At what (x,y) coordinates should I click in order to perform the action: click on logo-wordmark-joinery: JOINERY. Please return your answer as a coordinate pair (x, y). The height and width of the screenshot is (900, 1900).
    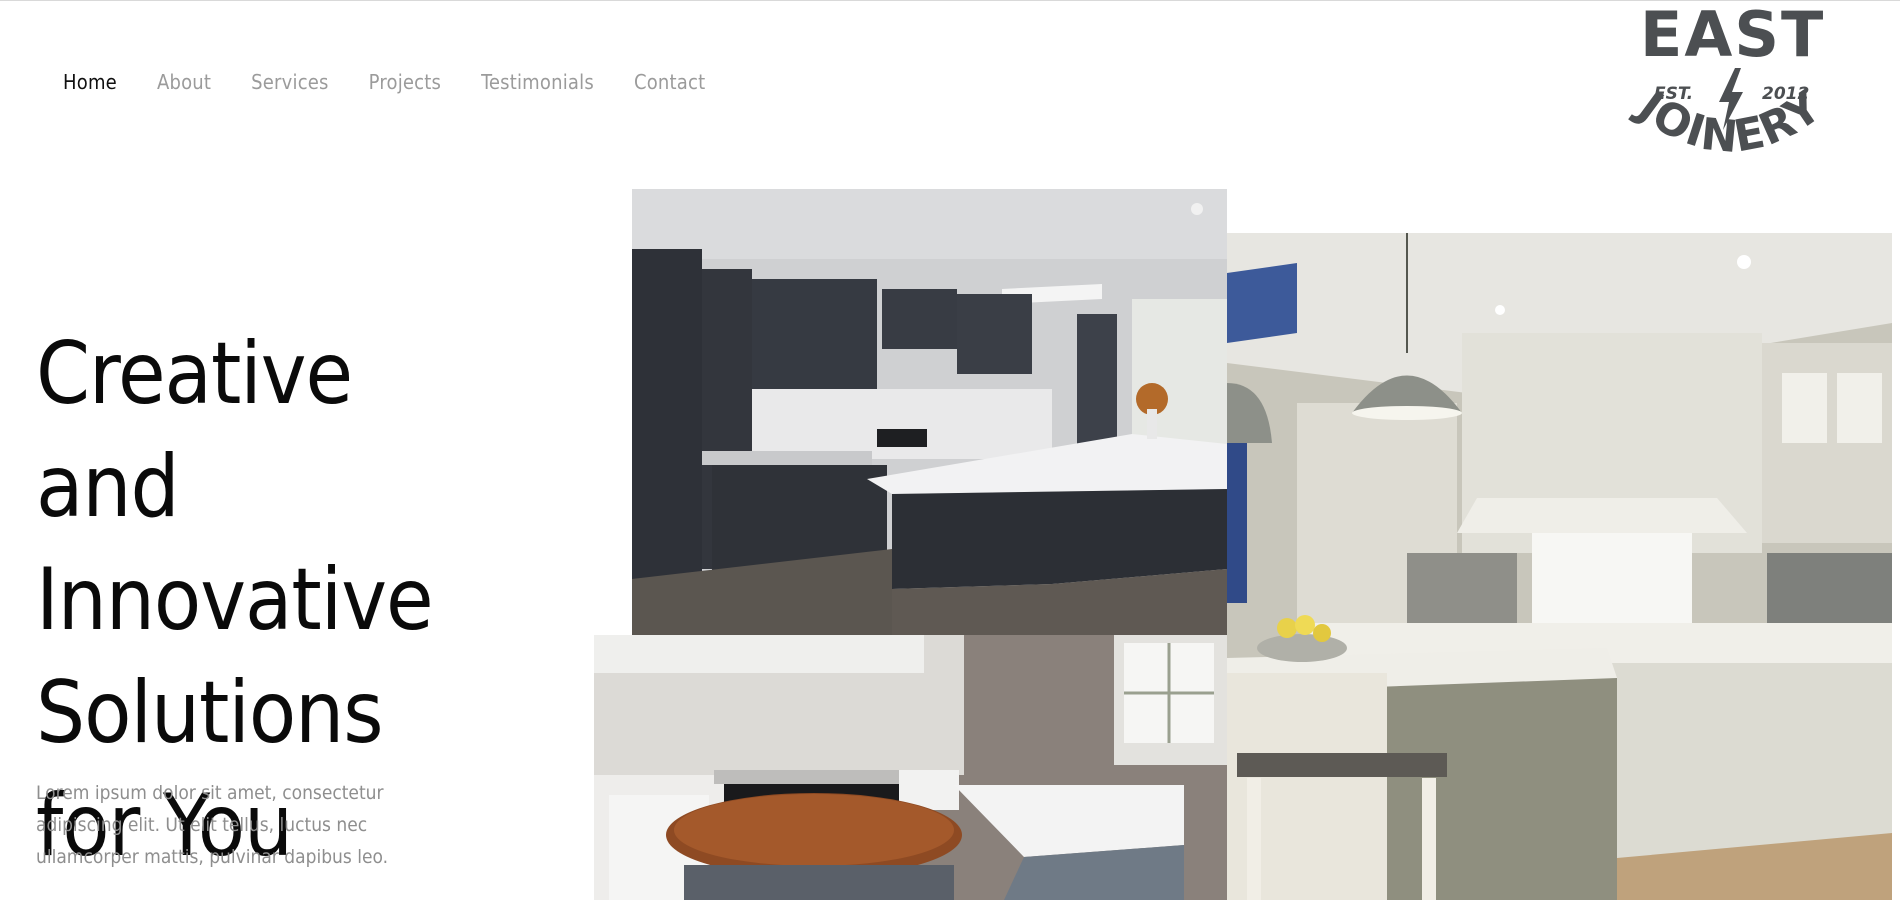
    Looking at the image, I should click on (1728, 121).